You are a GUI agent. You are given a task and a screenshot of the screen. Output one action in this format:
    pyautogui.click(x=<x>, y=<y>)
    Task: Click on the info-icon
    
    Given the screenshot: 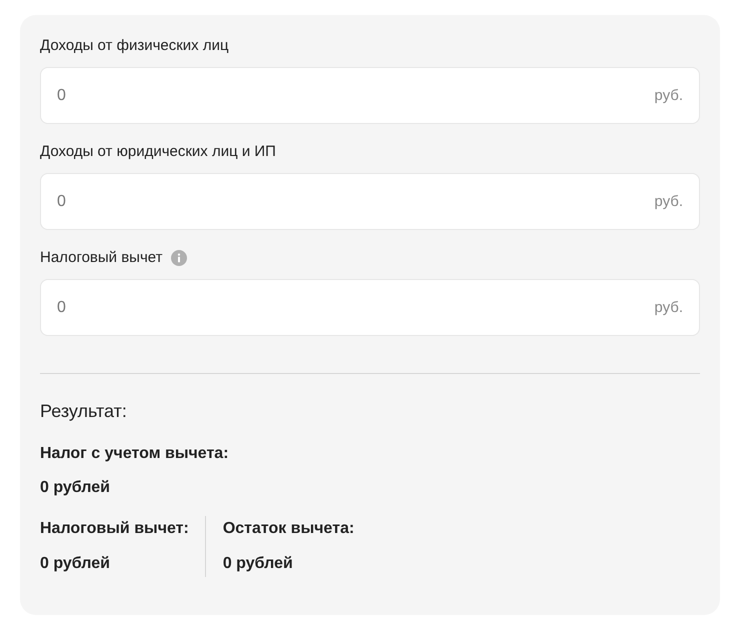 What is the action you would take?
    pyautogui.click(x=178, y=258)
    